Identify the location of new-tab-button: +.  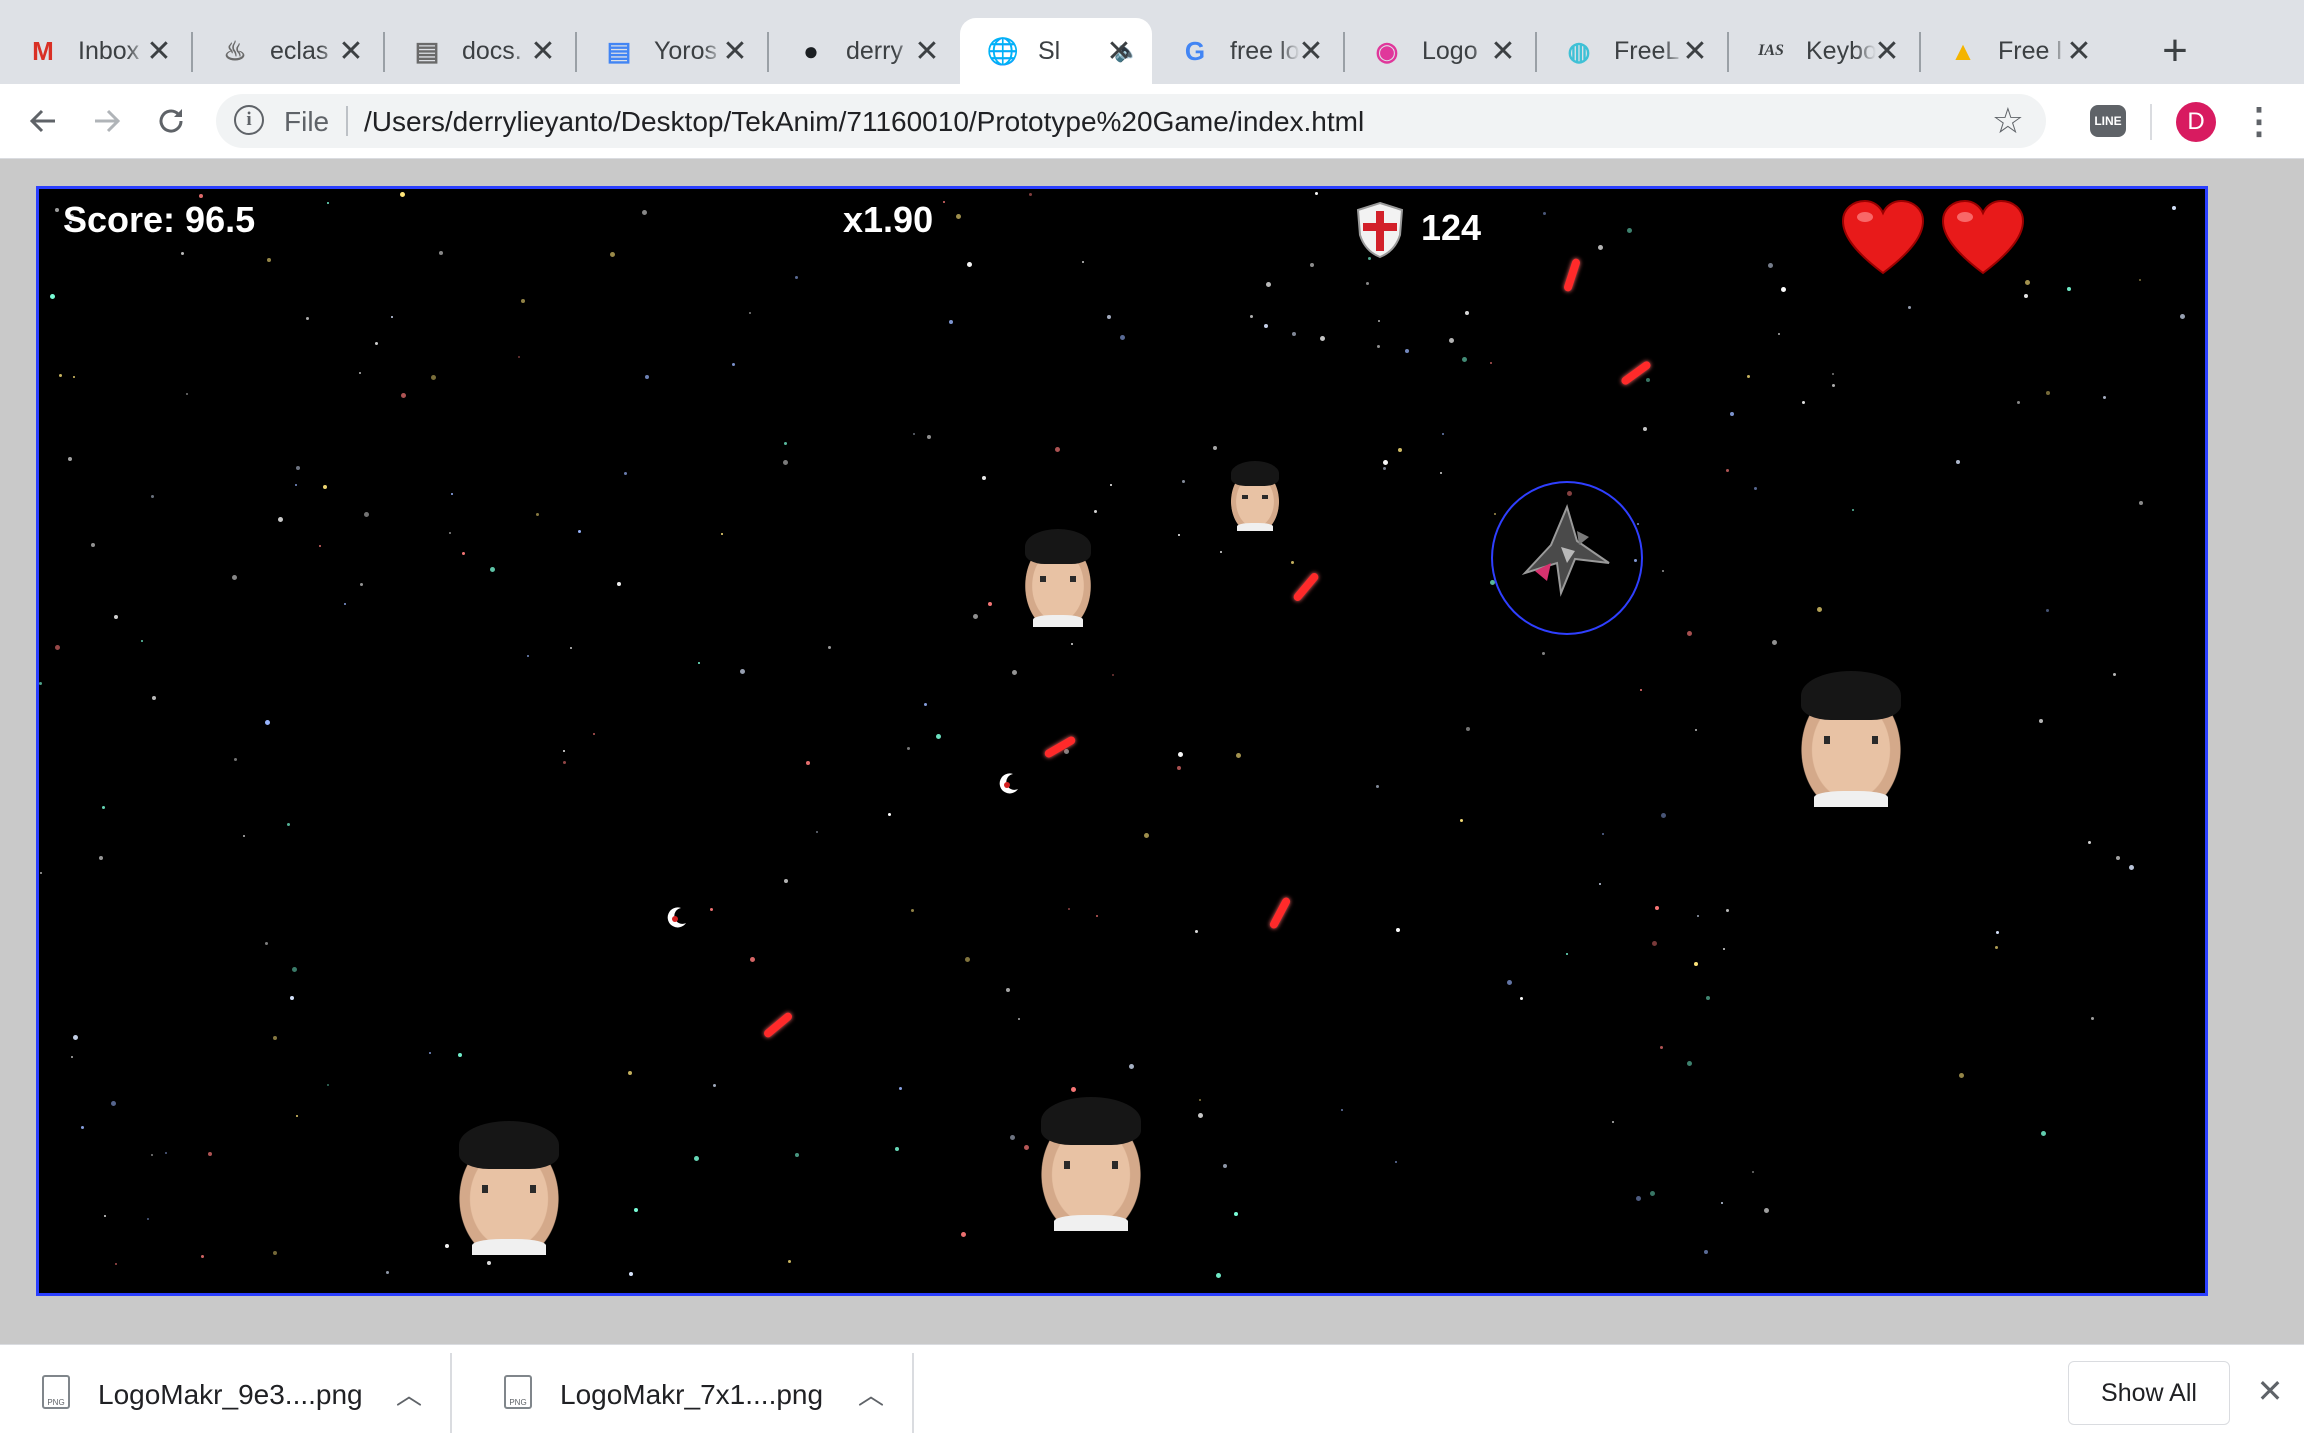
(2175, 51).